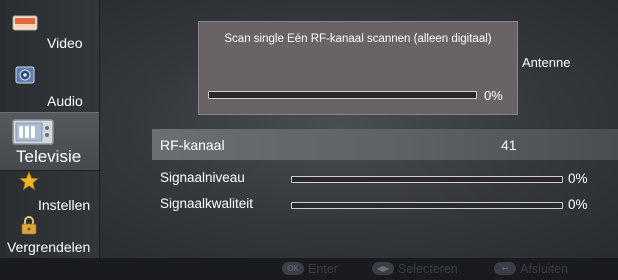 This screenshot has width=618, height=280. What do you see at coordinates (49, 156) in the screenshot?
I see `sidebar-item-label: Televisie` at bounding box center [49, 156].